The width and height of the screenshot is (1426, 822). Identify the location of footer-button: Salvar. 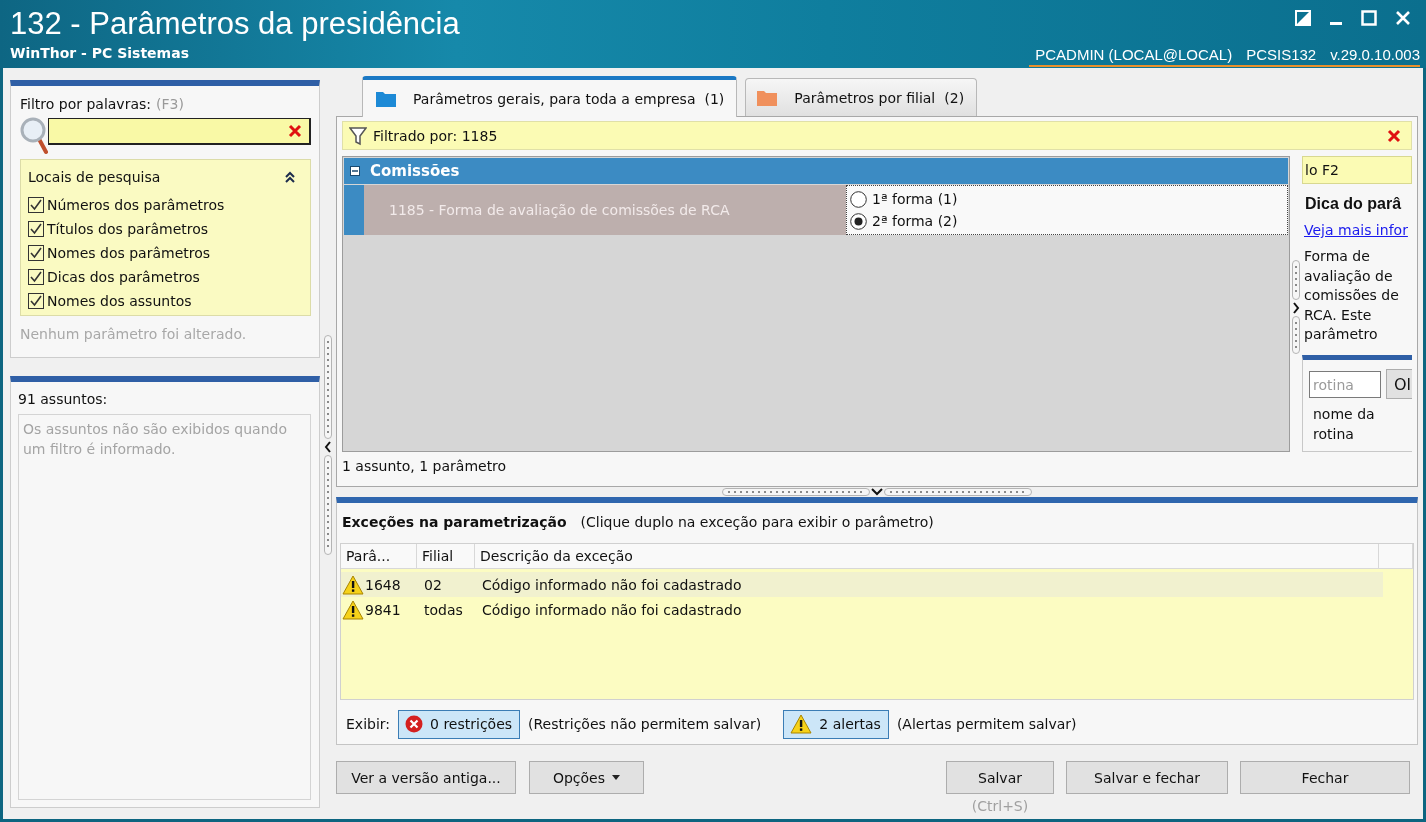
(1000, 777).